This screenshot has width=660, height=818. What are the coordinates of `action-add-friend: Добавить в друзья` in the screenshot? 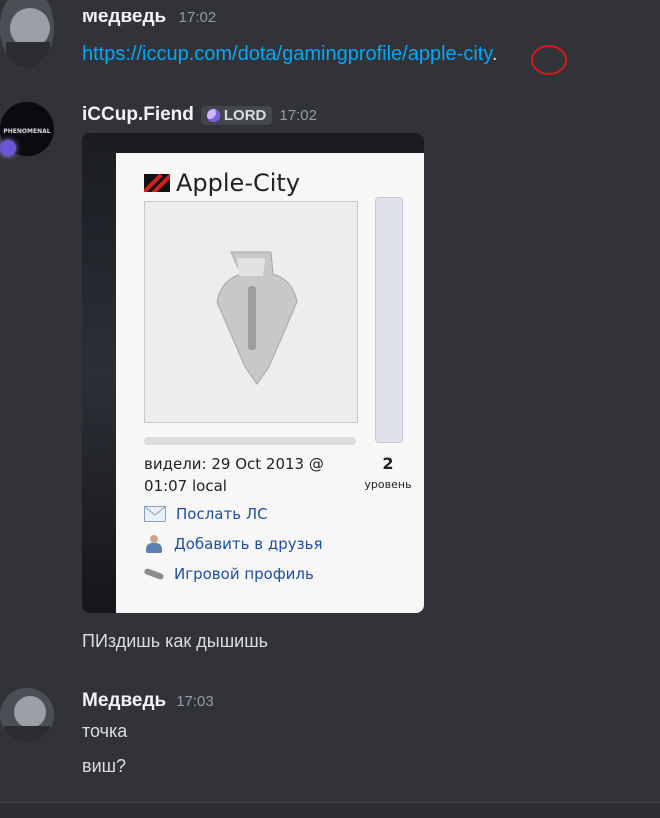 It's located at (233, 544).